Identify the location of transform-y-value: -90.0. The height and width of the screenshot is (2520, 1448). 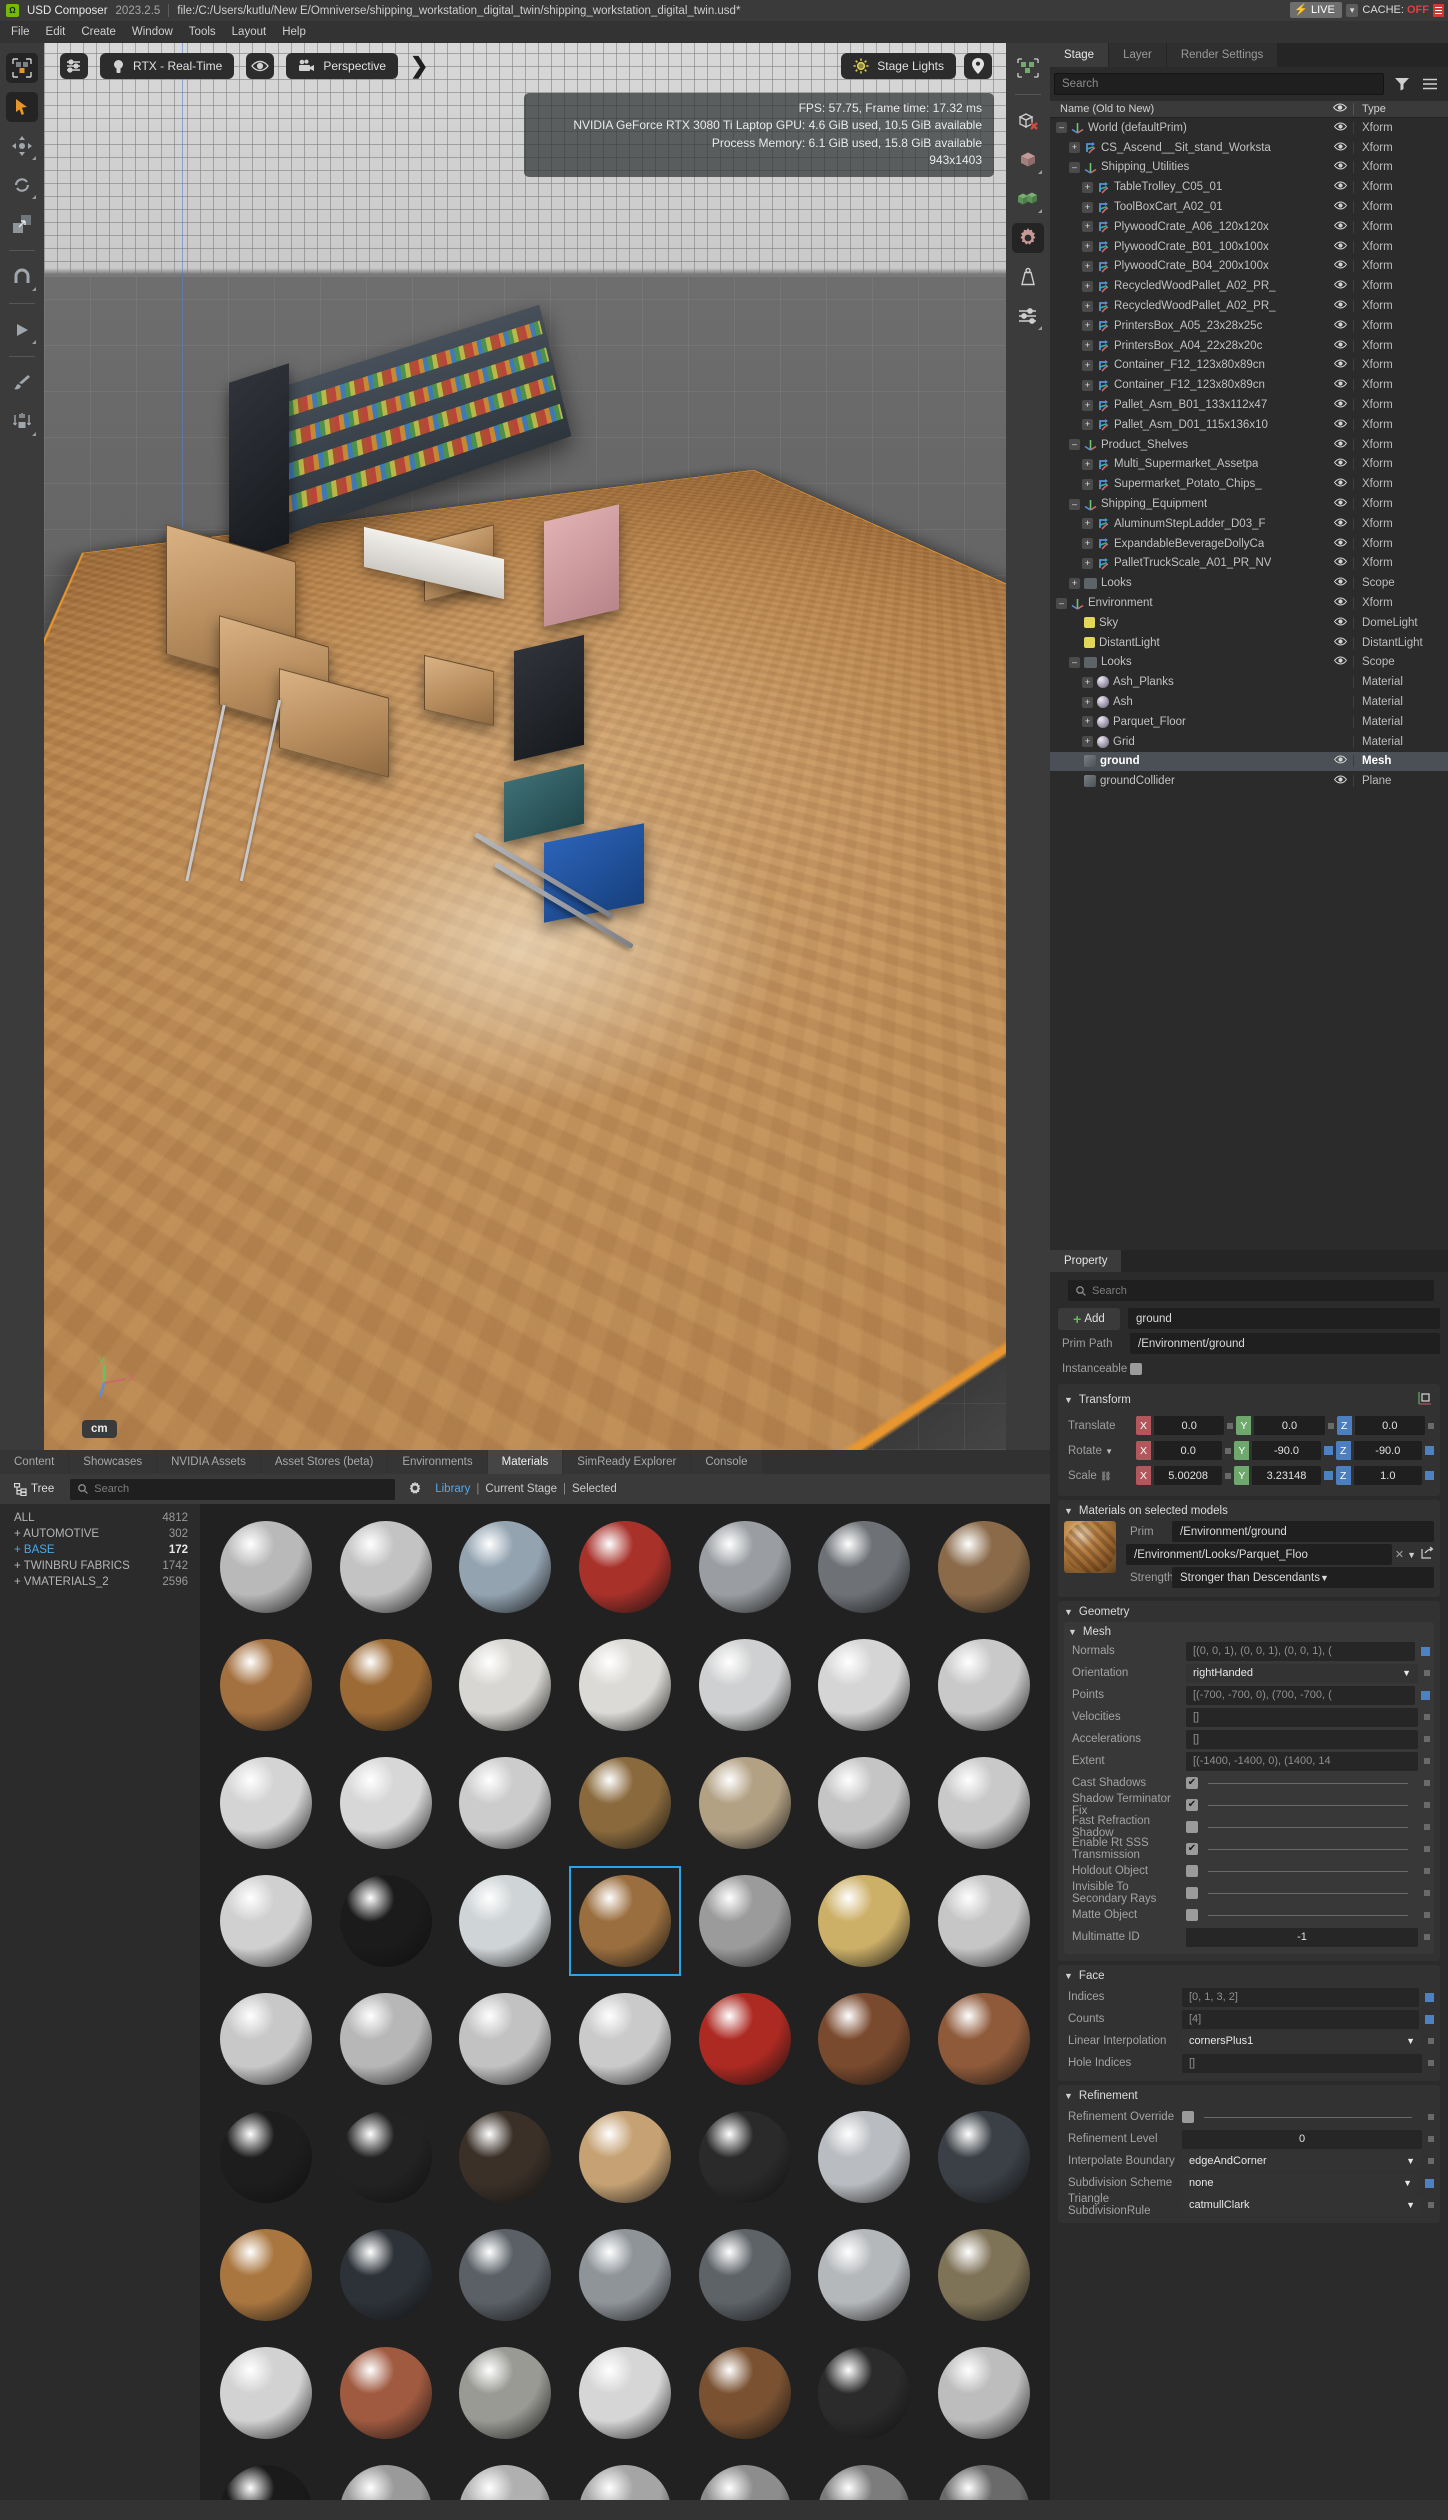
(1286, 1450).